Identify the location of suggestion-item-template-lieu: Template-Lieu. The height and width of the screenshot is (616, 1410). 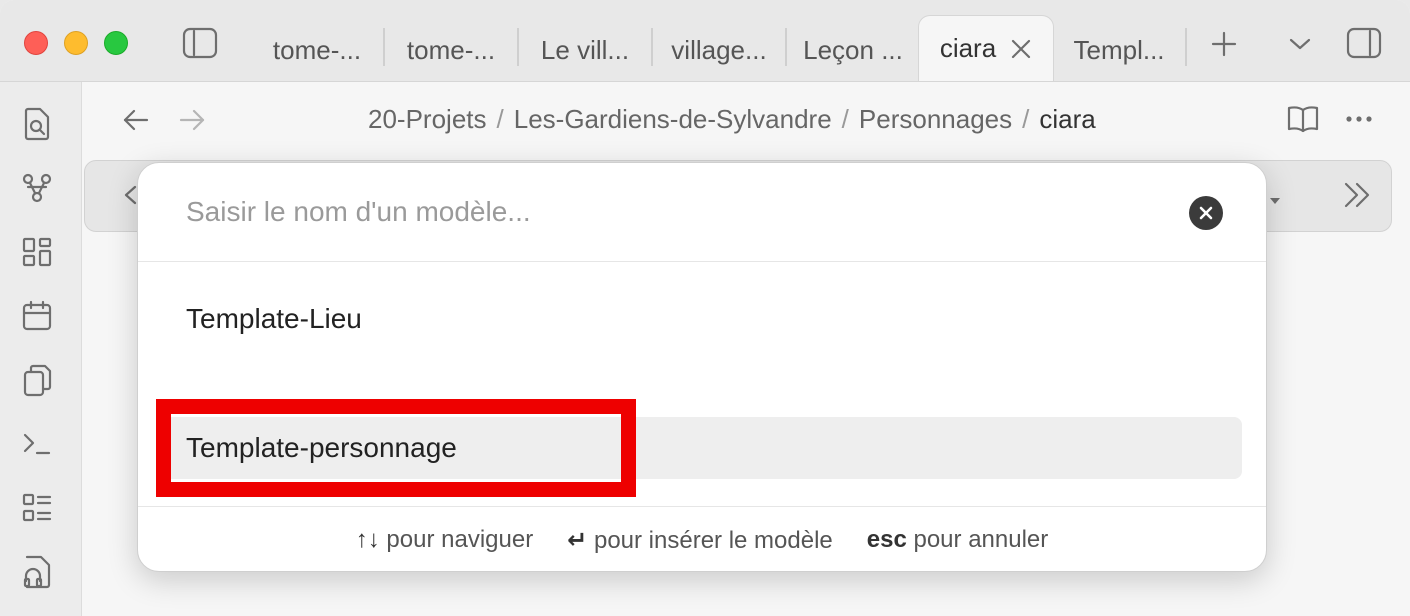
(699, 319).